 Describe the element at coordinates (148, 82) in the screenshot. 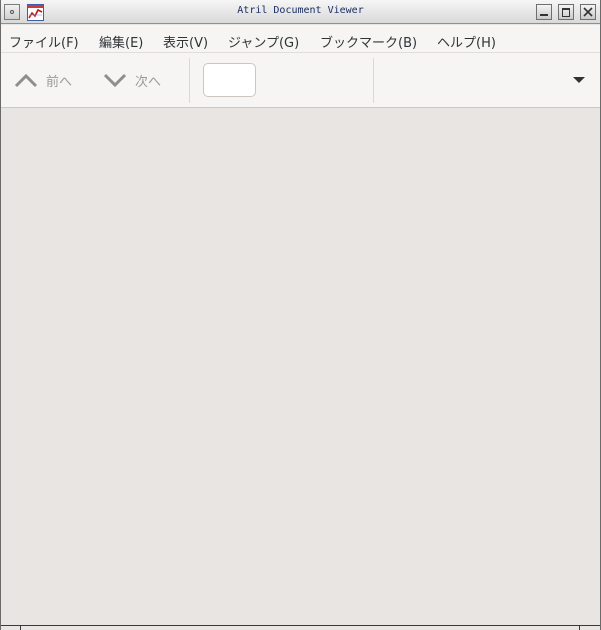

I see `next-page-label: 次へ` at that location.